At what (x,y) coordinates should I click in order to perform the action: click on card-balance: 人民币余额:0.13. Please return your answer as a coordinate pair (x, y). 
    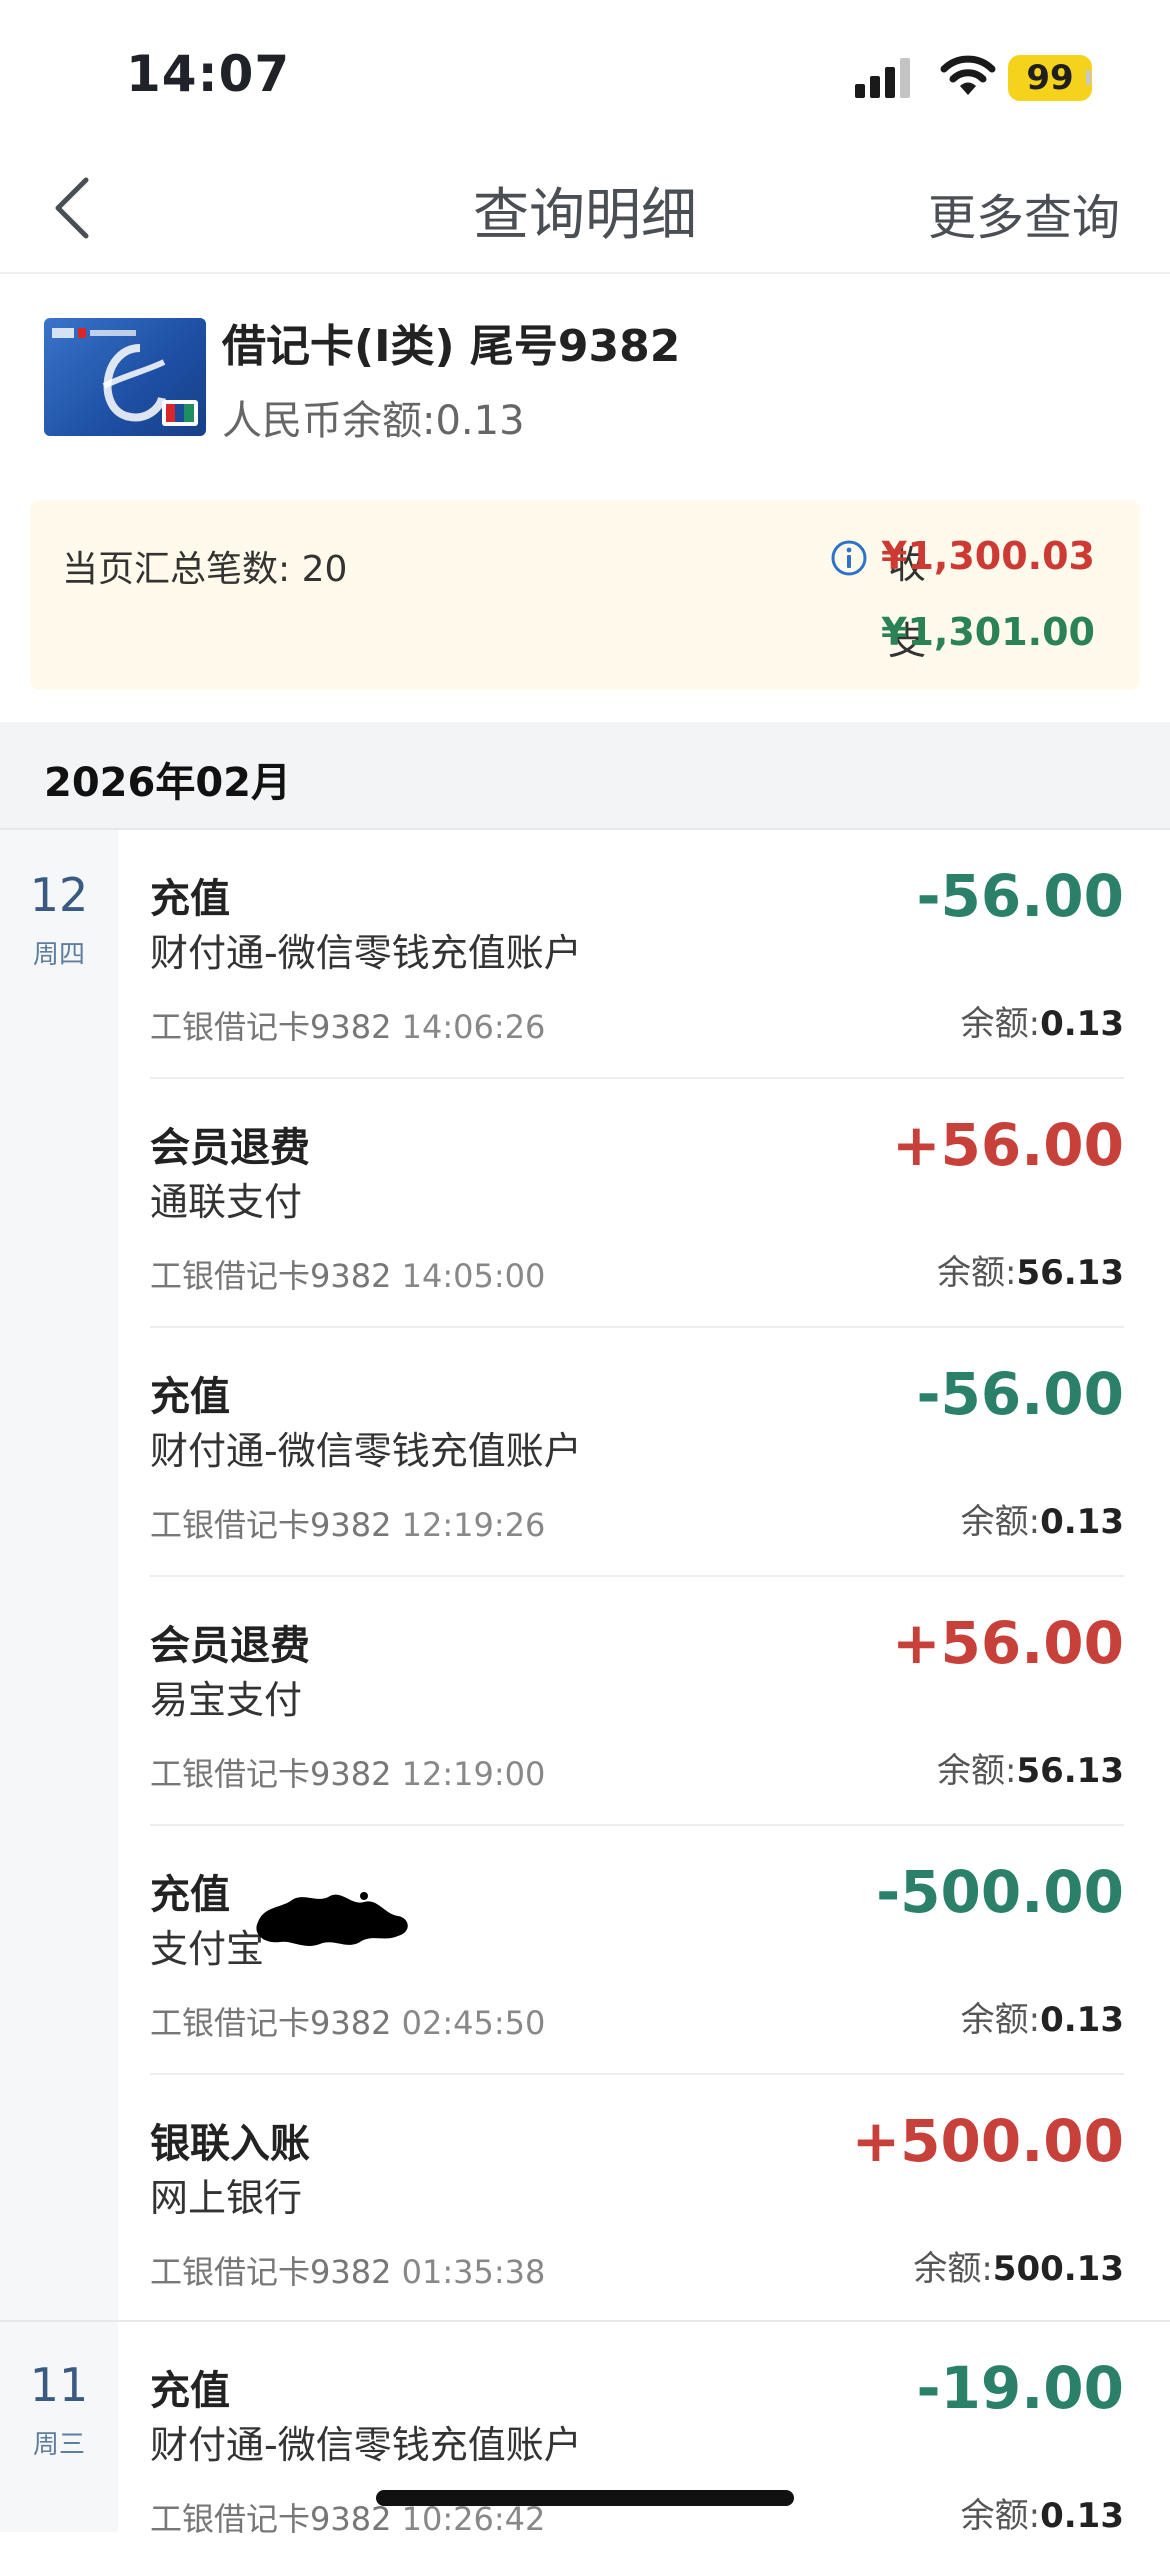
    Looking at the image, I should click on (373, 421).